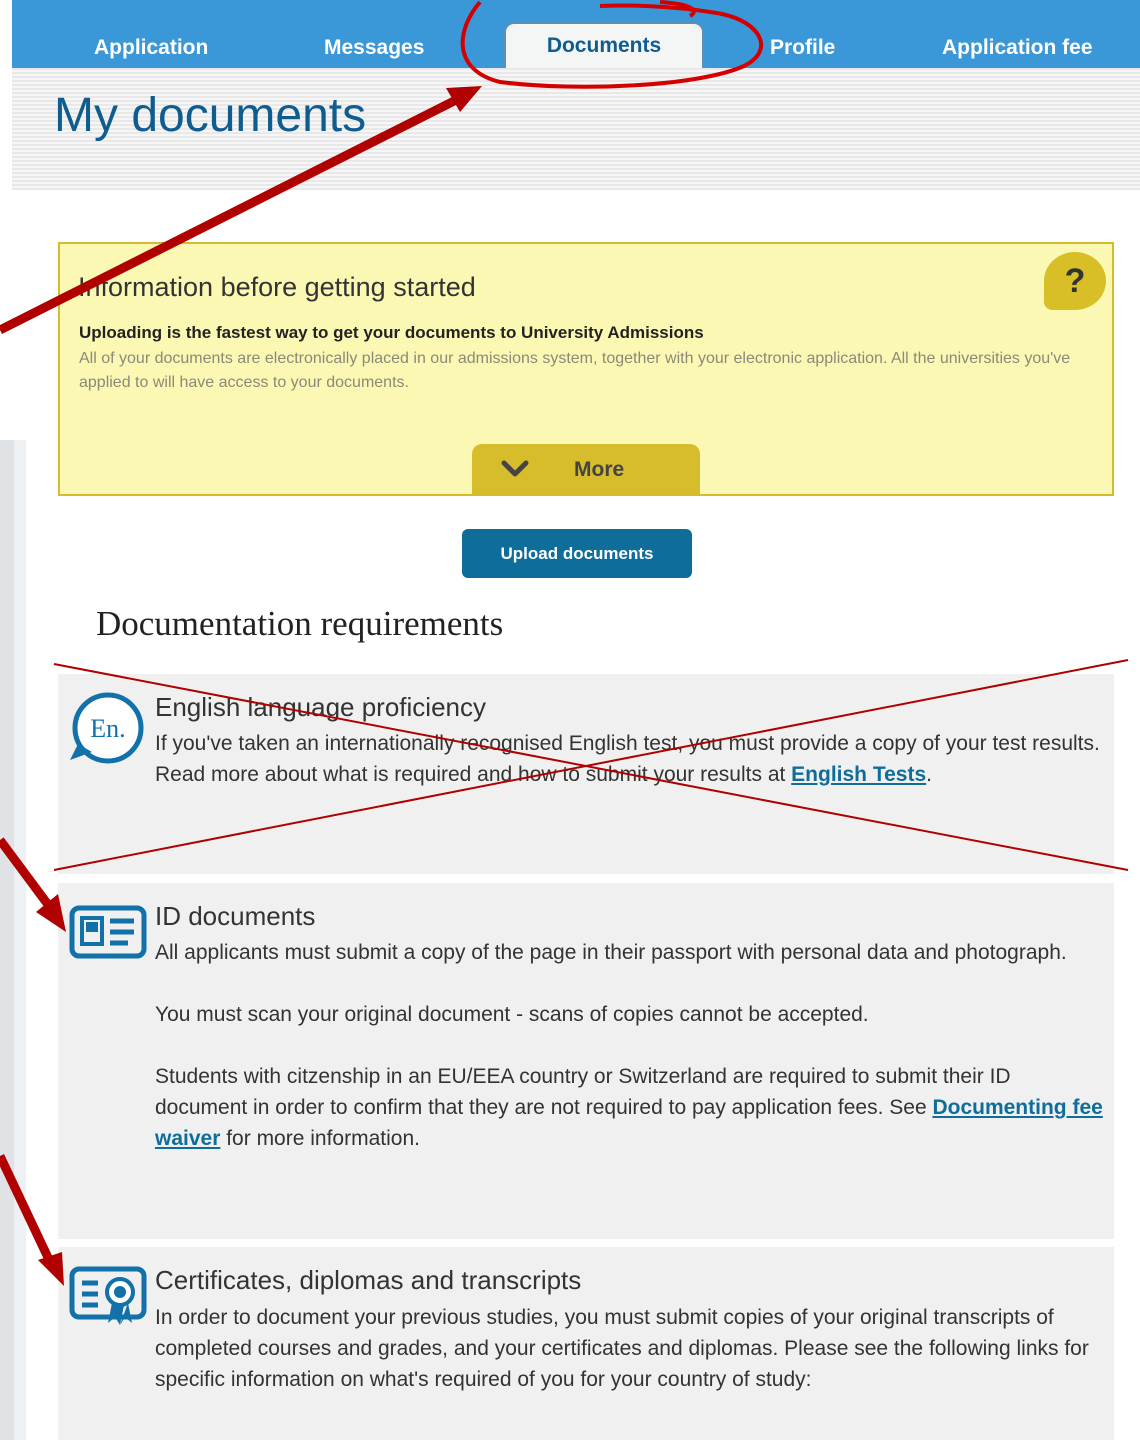 This screenshot has height=1440, width=1140. I want to click on page-title: My documents, so click(210, 115).